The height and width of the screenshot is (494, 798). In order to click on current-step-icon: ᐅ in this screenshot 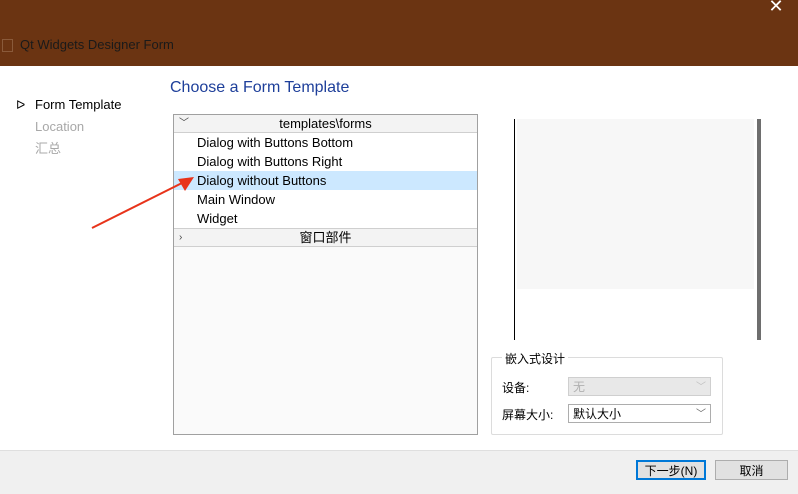, I will do `click(21, 105)`.